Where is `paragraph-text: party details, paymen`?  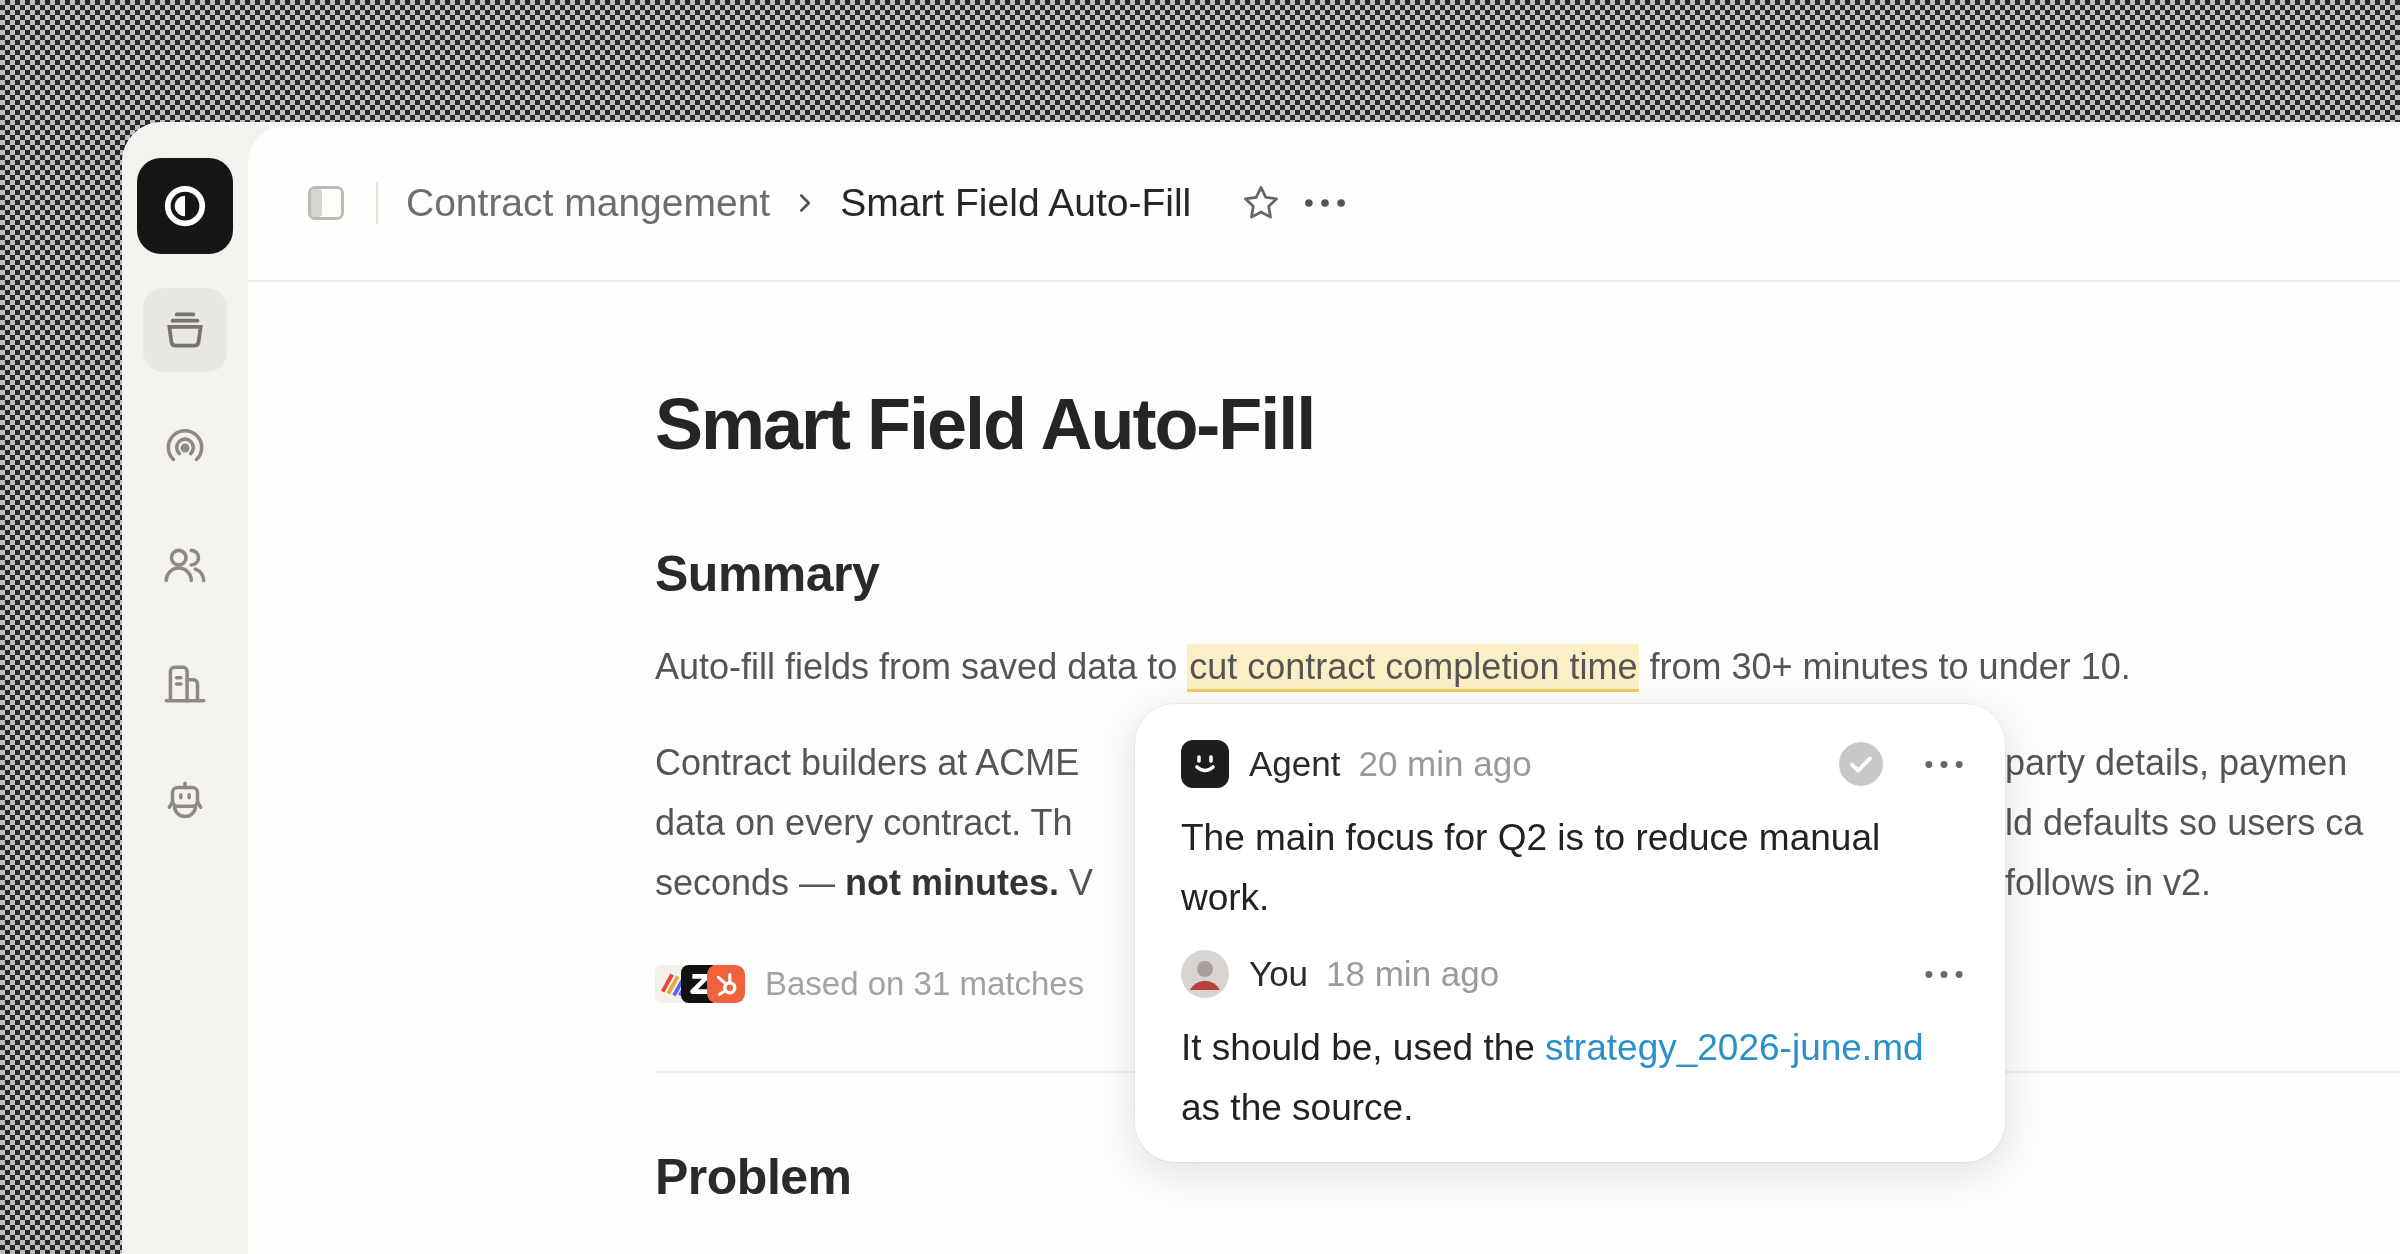
paragraph-text: party details, paymen is located at coordinates (2177, 763).